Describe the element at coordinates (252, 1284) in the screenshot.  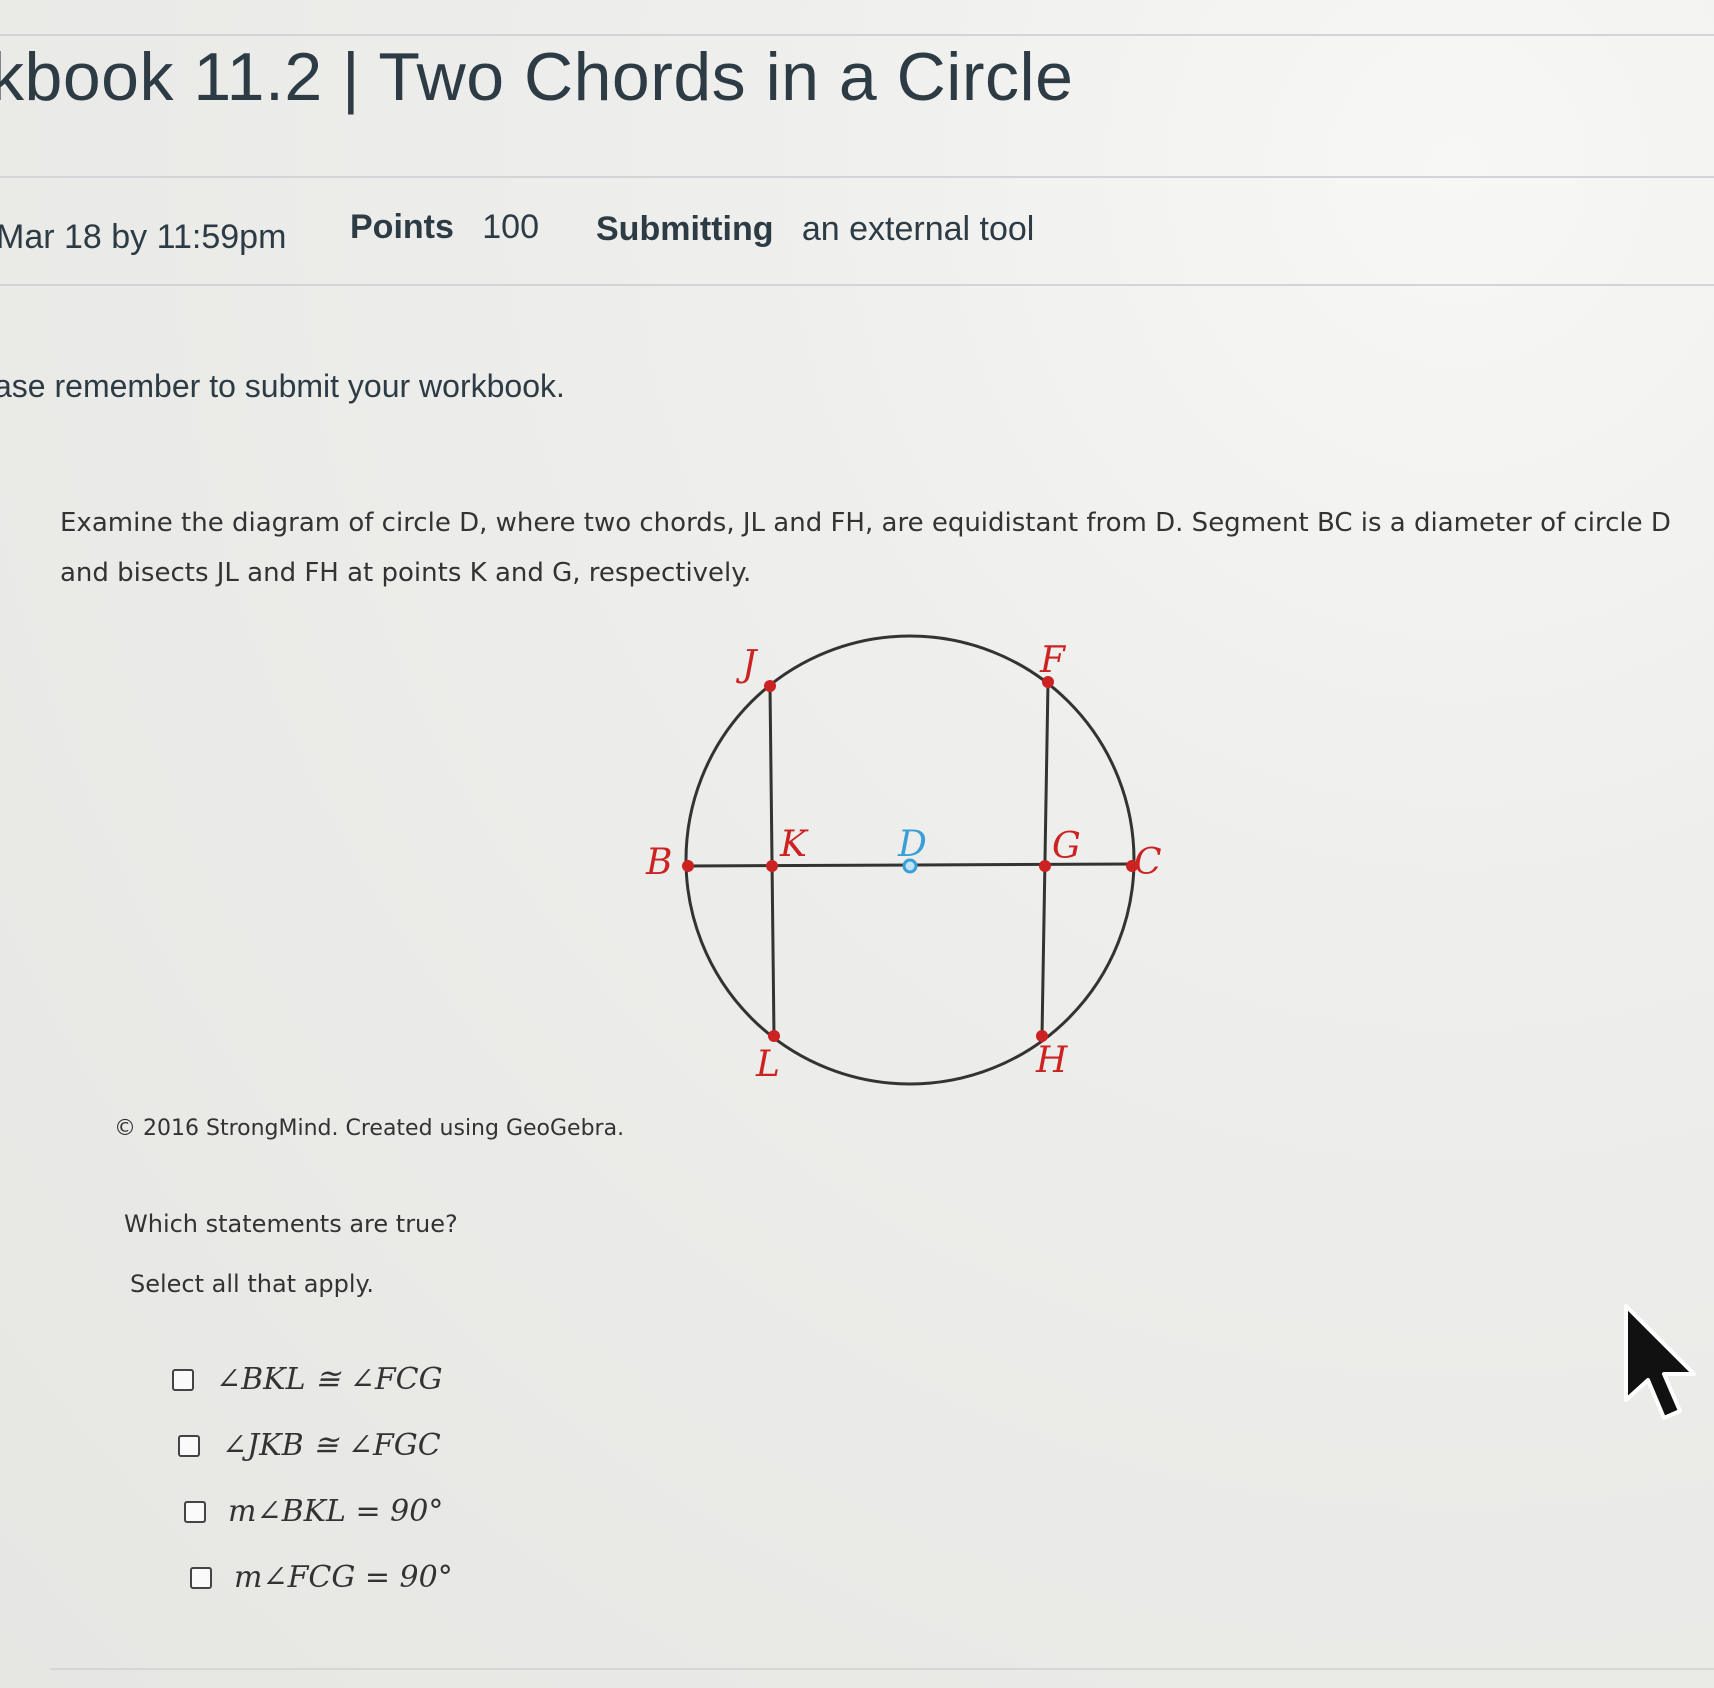
I see `instruction-text: Select all that apply.` at that location.